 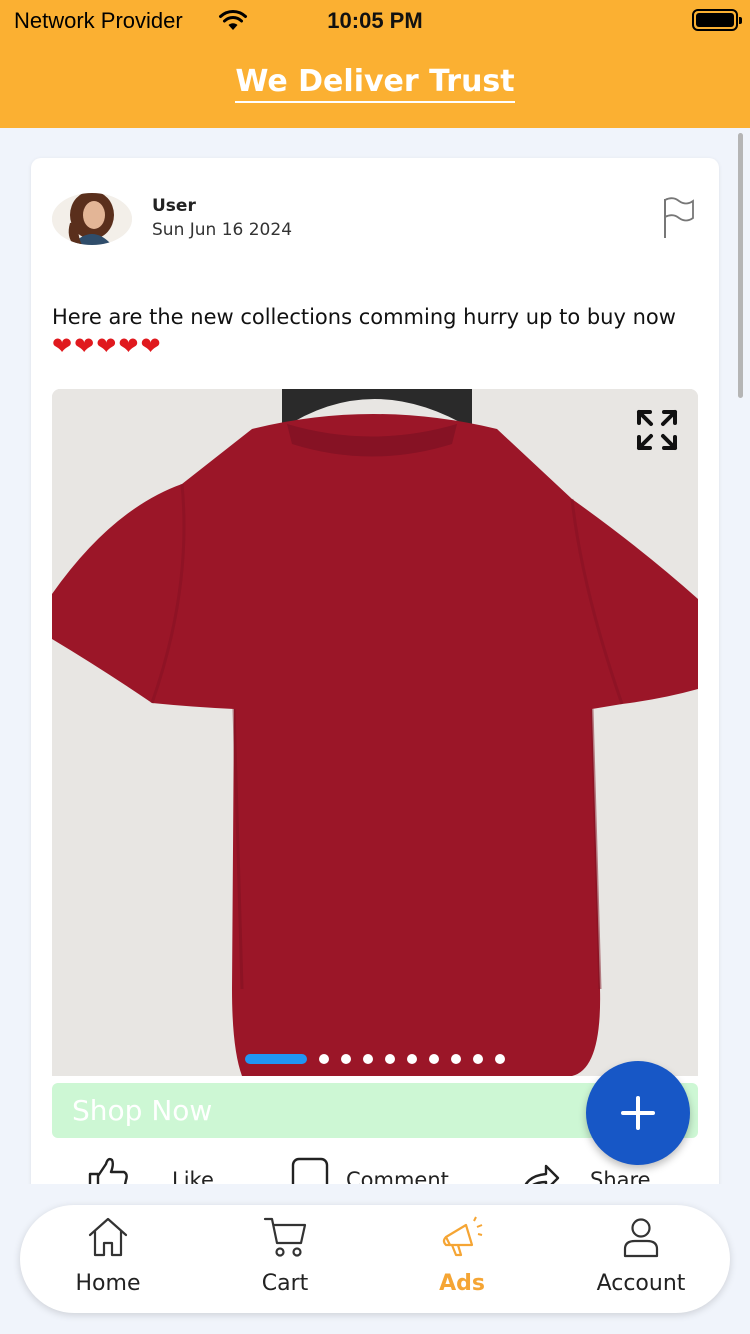 I want to click on avatar-photo, so click(x=92, y=219).